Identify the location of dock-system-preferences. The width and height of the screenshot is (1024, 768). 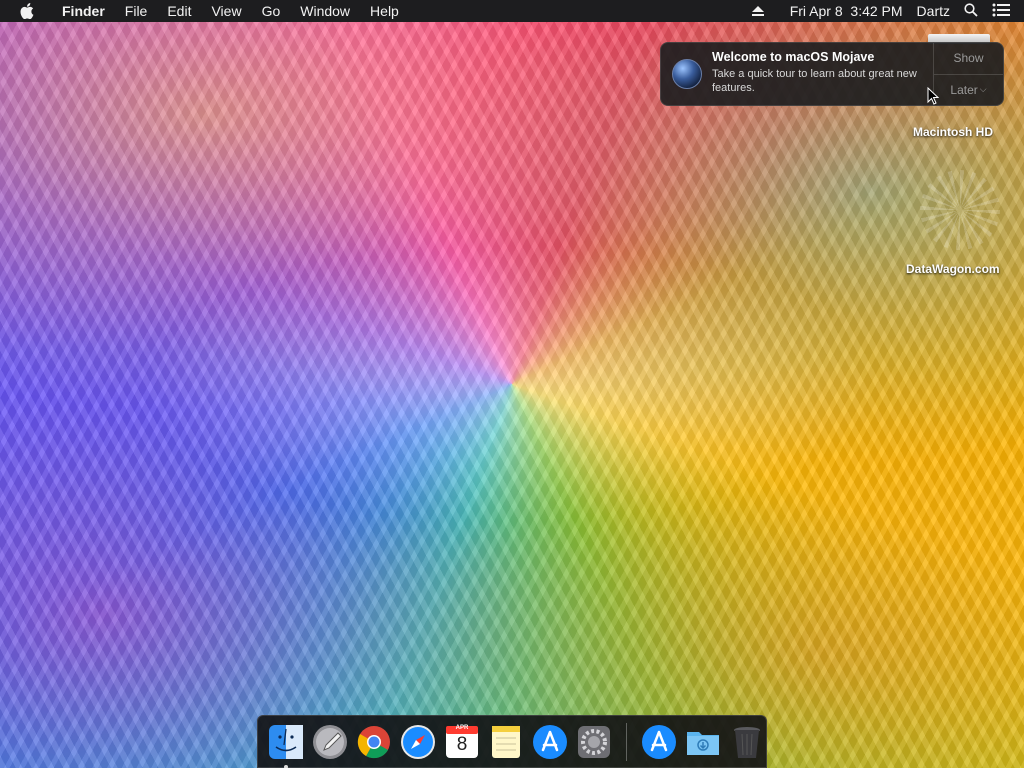
(594, 742).